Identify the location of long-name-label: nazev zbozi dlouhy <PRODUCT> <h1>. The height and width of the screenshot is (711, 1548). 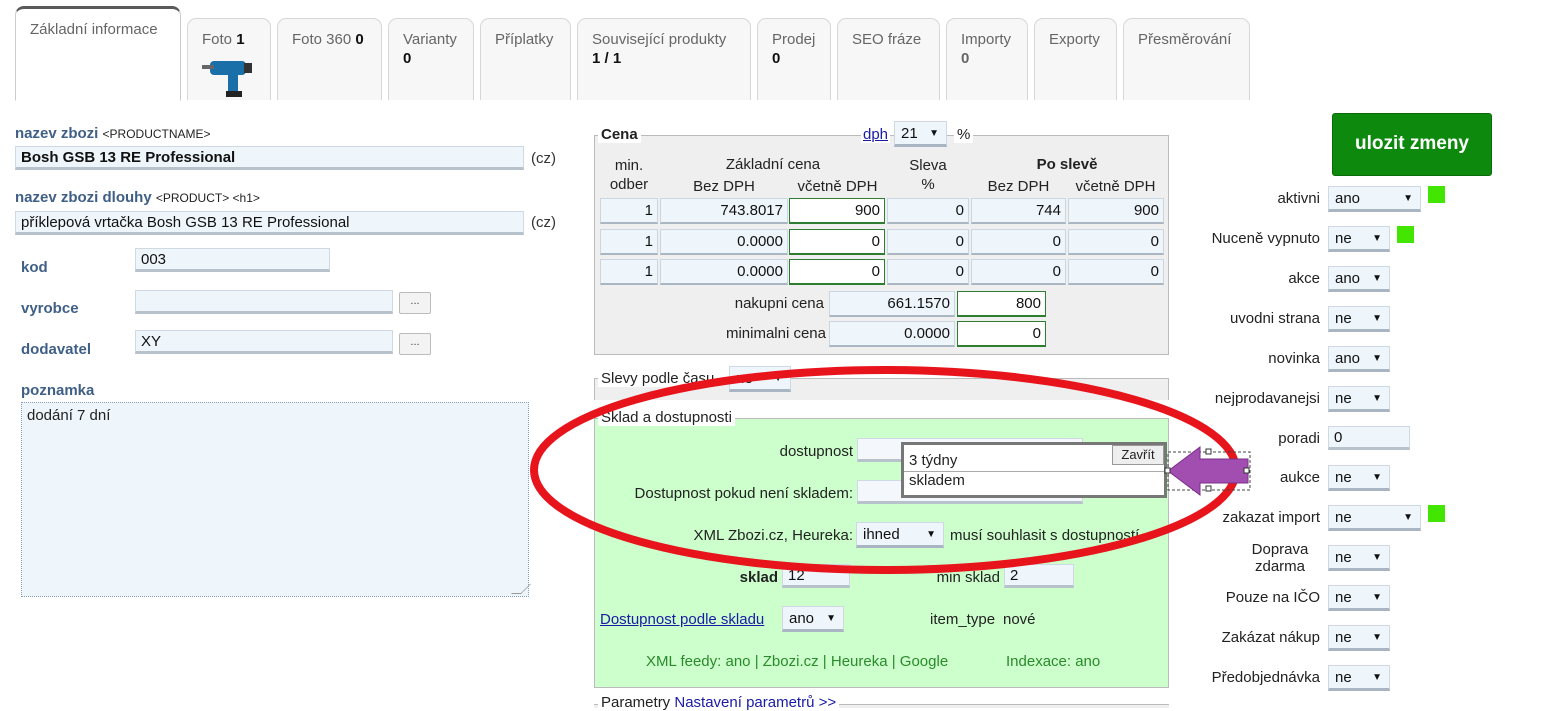
(137, 197).